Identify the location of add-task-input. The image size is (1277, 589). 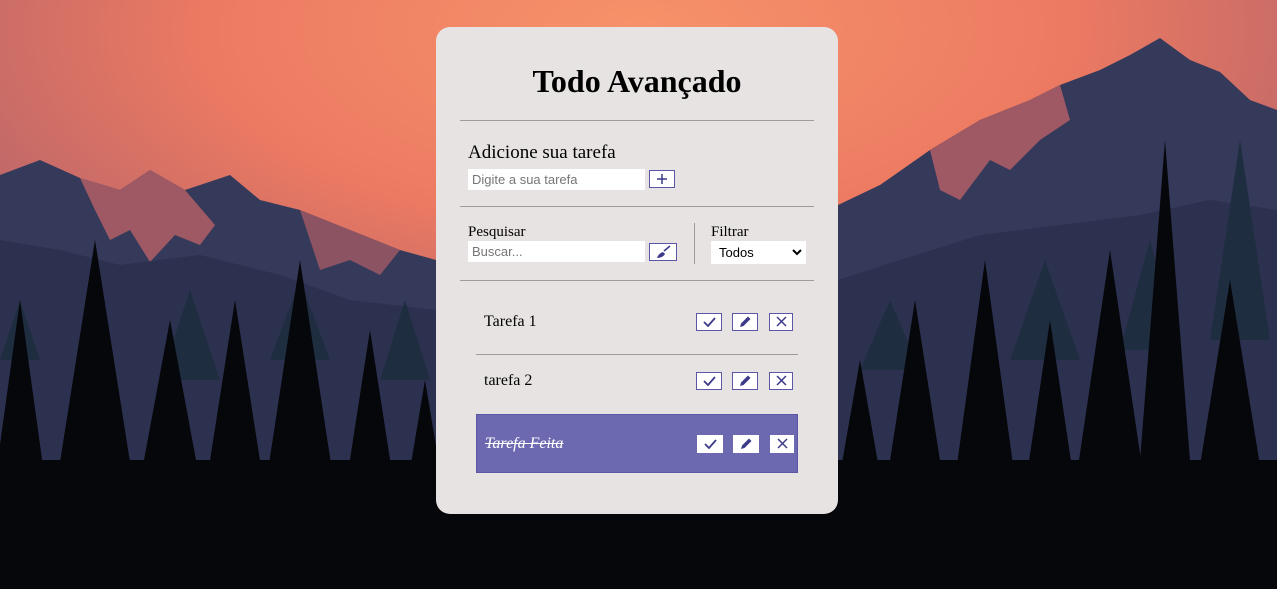
(556, 179).